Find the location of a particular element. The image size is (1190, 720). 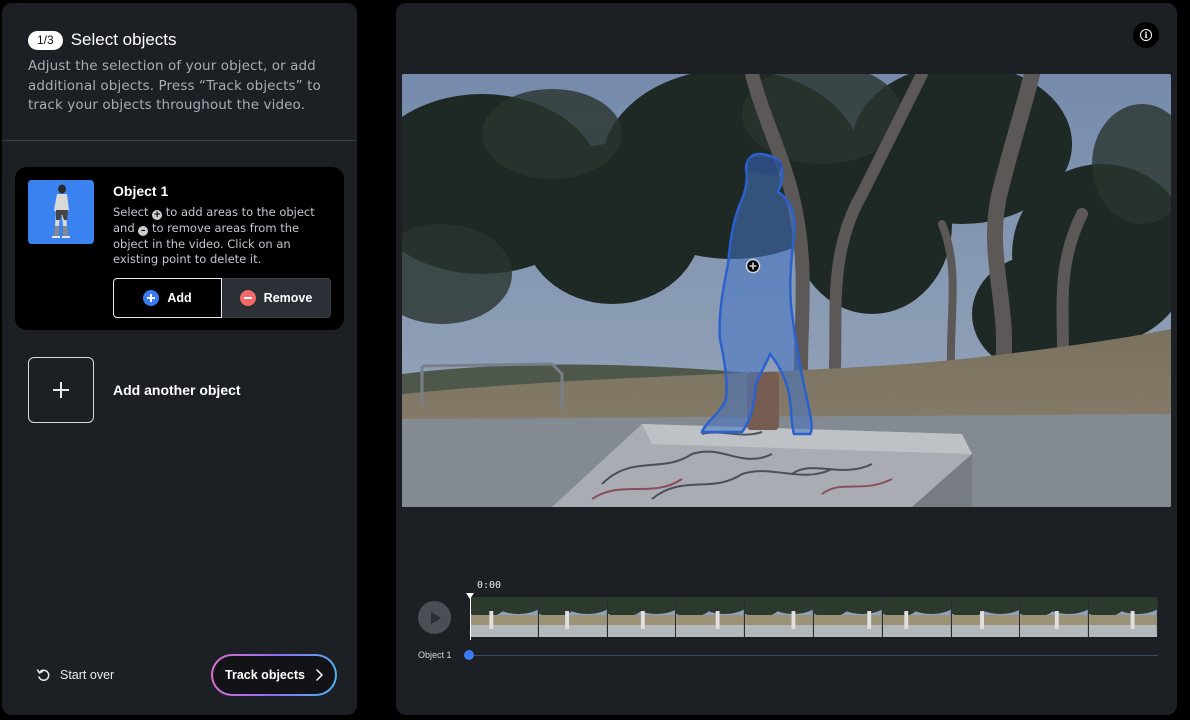

minus-circle-icon: – is located at coordinates (143, 230).